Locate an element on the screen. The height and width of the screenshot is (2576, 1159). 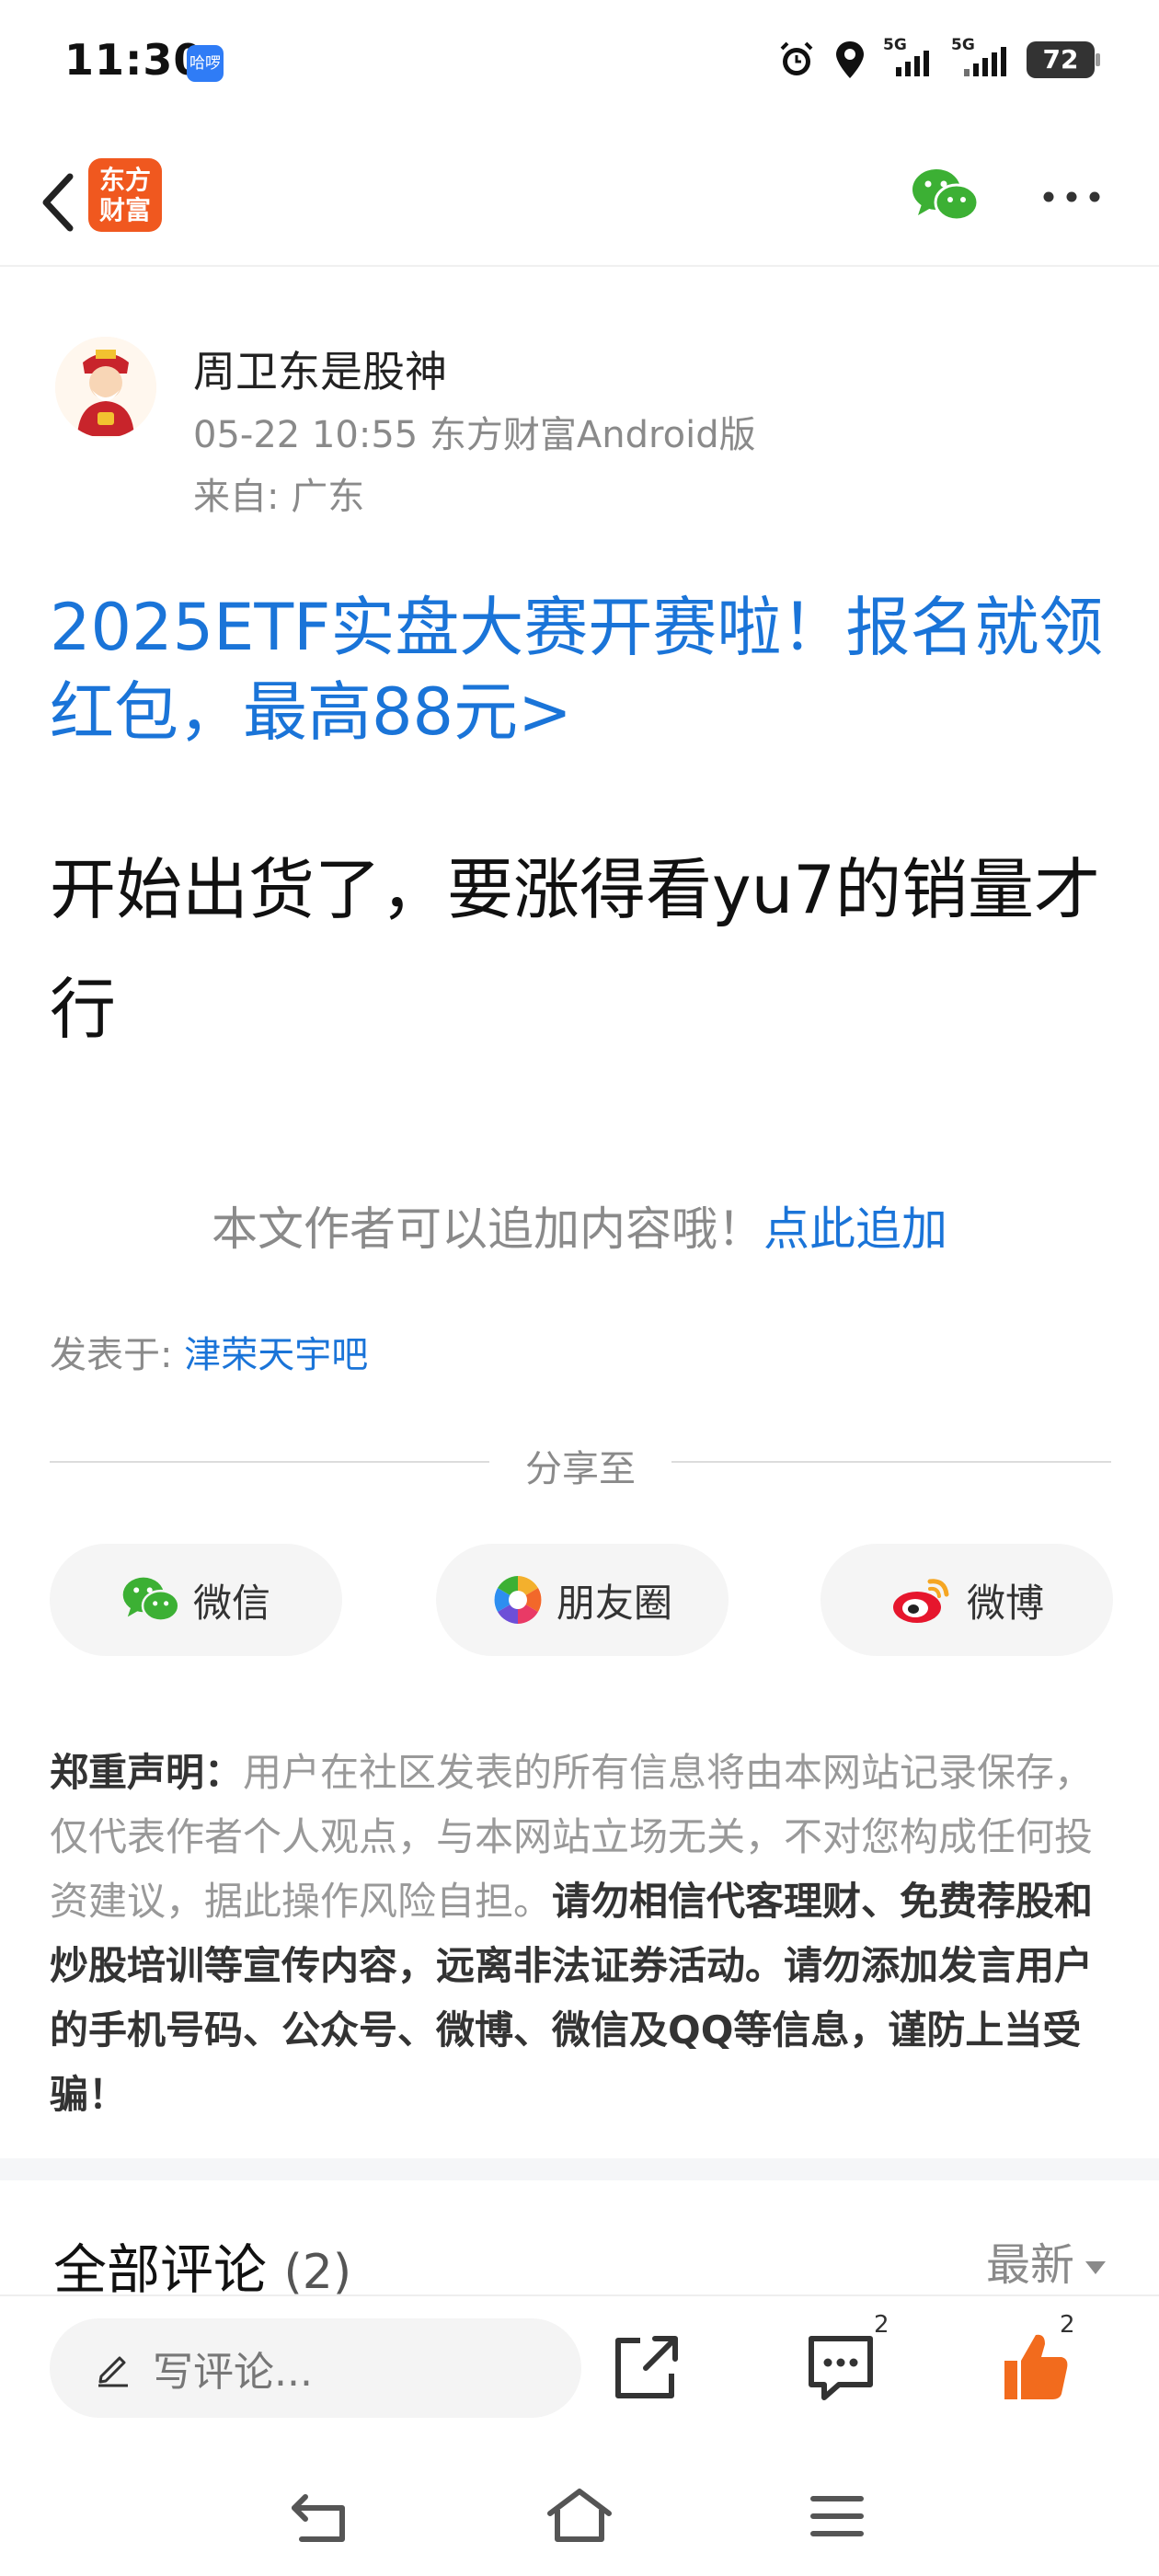
comment-badge-count: 2 is located at coordinates (881, 2325).